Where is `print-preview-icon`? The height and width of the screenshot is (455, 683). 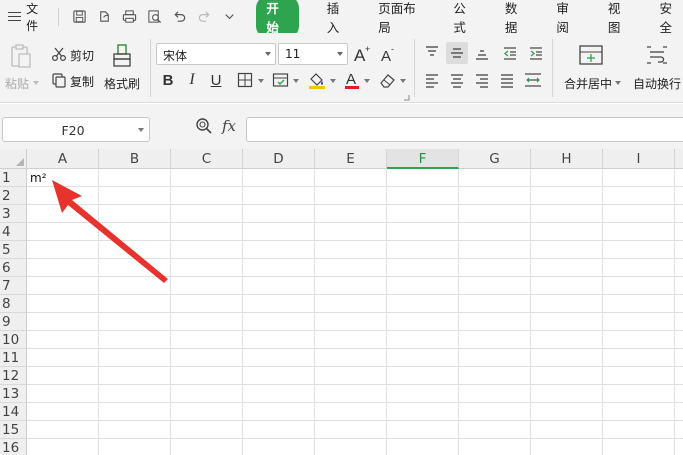 print-preview-icon is located at coordinates (155, 17).